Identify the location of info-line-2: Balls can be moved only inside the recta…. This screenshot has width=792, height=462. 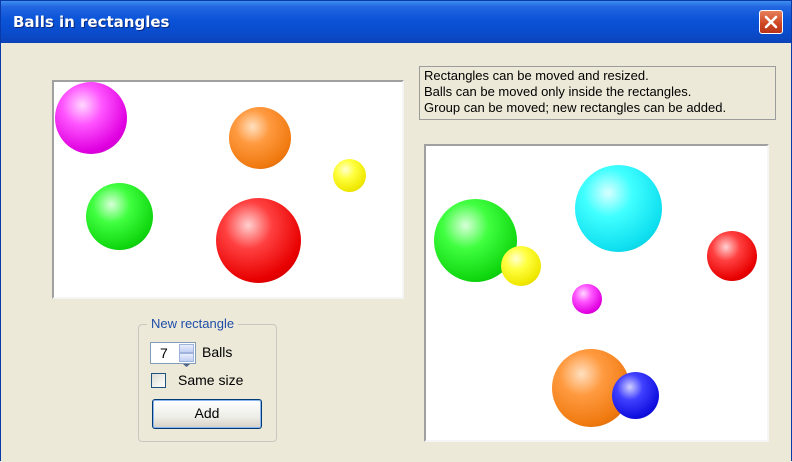
(558, 91).